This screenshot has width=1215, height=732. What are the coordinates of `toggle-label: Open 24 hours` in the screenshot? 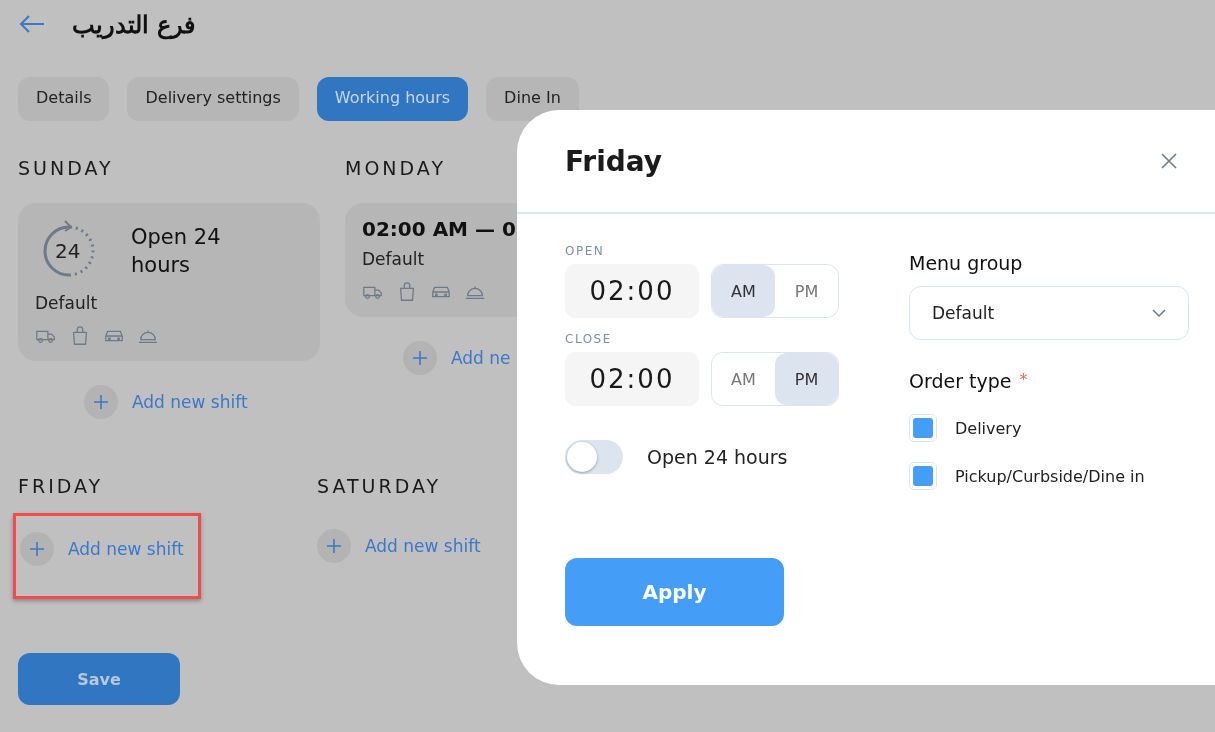 It's located at (717, 457).